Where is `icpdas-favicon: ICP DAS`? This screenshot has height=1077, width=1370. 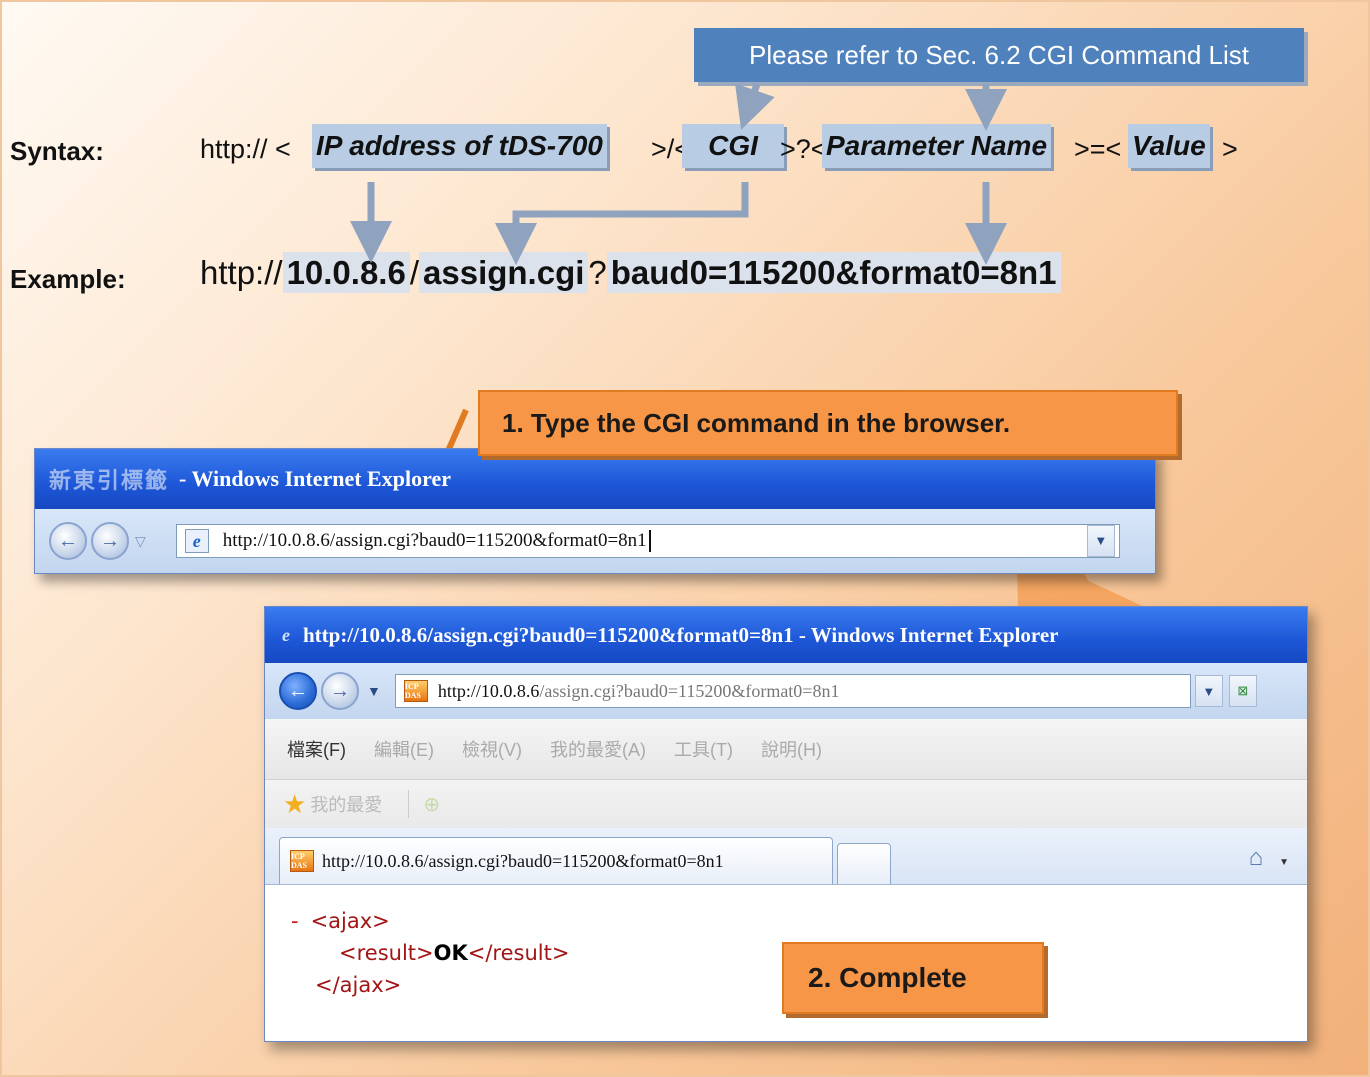
icpdas-favicon: ICP DAS is located at coordinates (415, 691).